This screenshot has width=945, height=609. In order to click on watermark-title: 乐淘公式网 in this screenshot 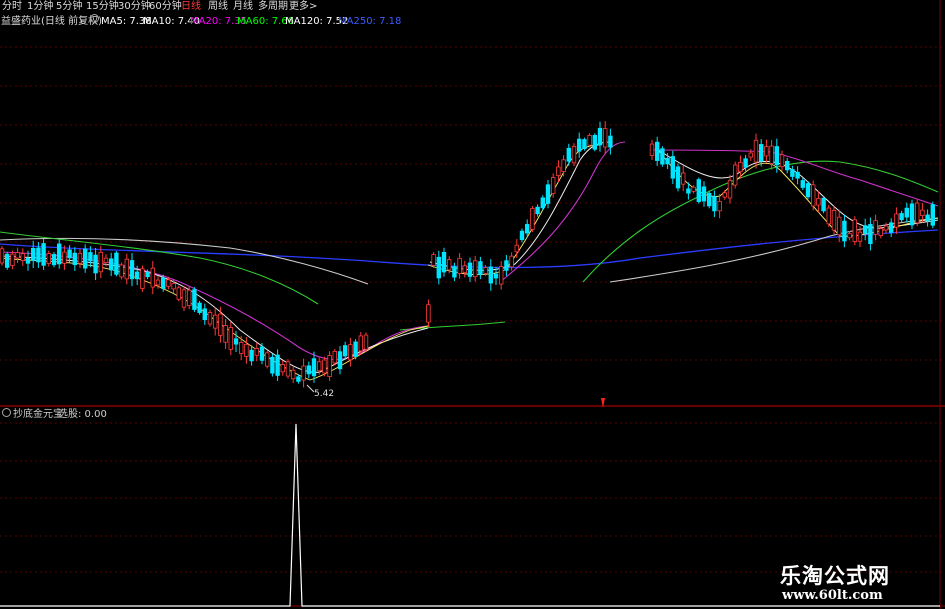, I will do `click(835, 575)`.